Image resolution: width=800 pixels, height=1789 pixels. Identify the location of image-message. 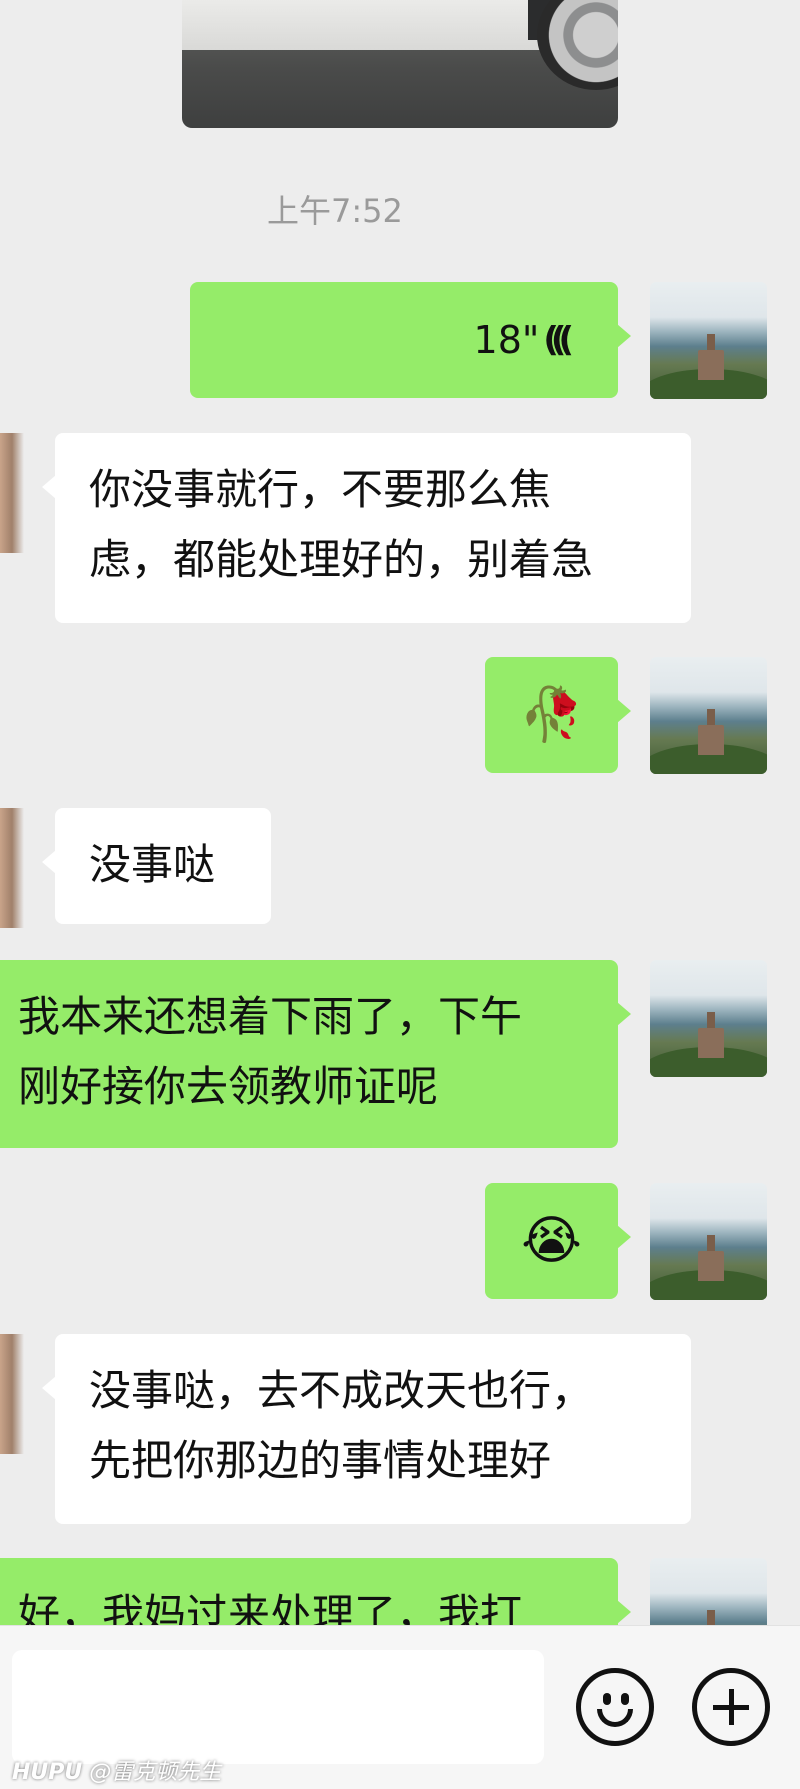
(400, 64).